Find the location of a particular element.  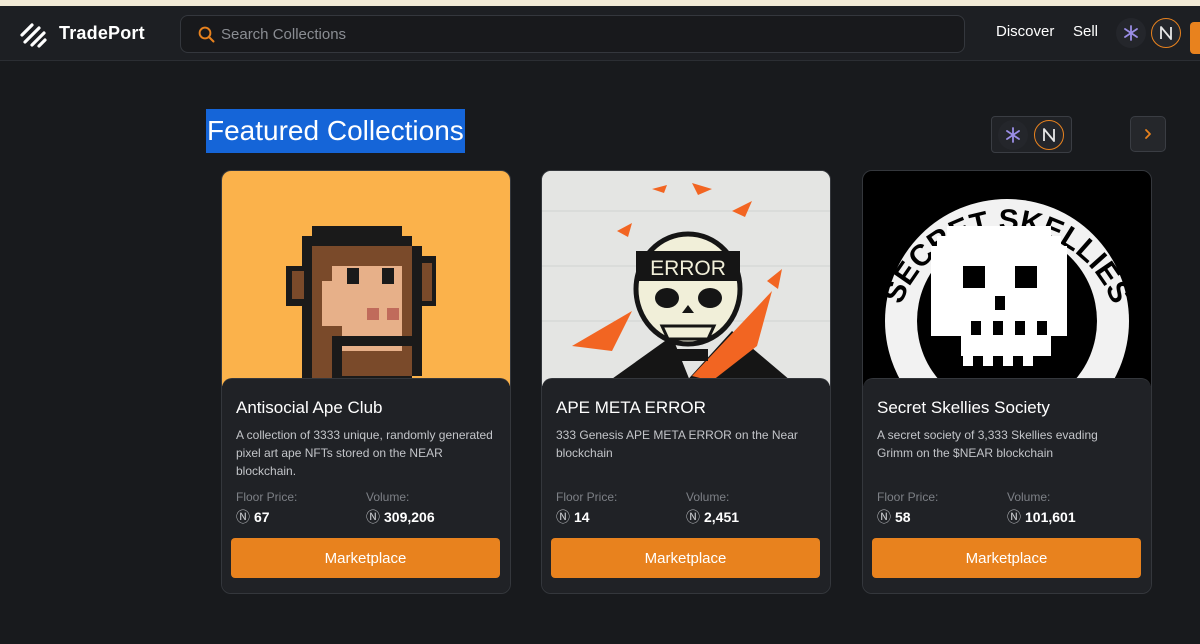

volume-amount: 101,601 is located at coordinates (1050, 517).